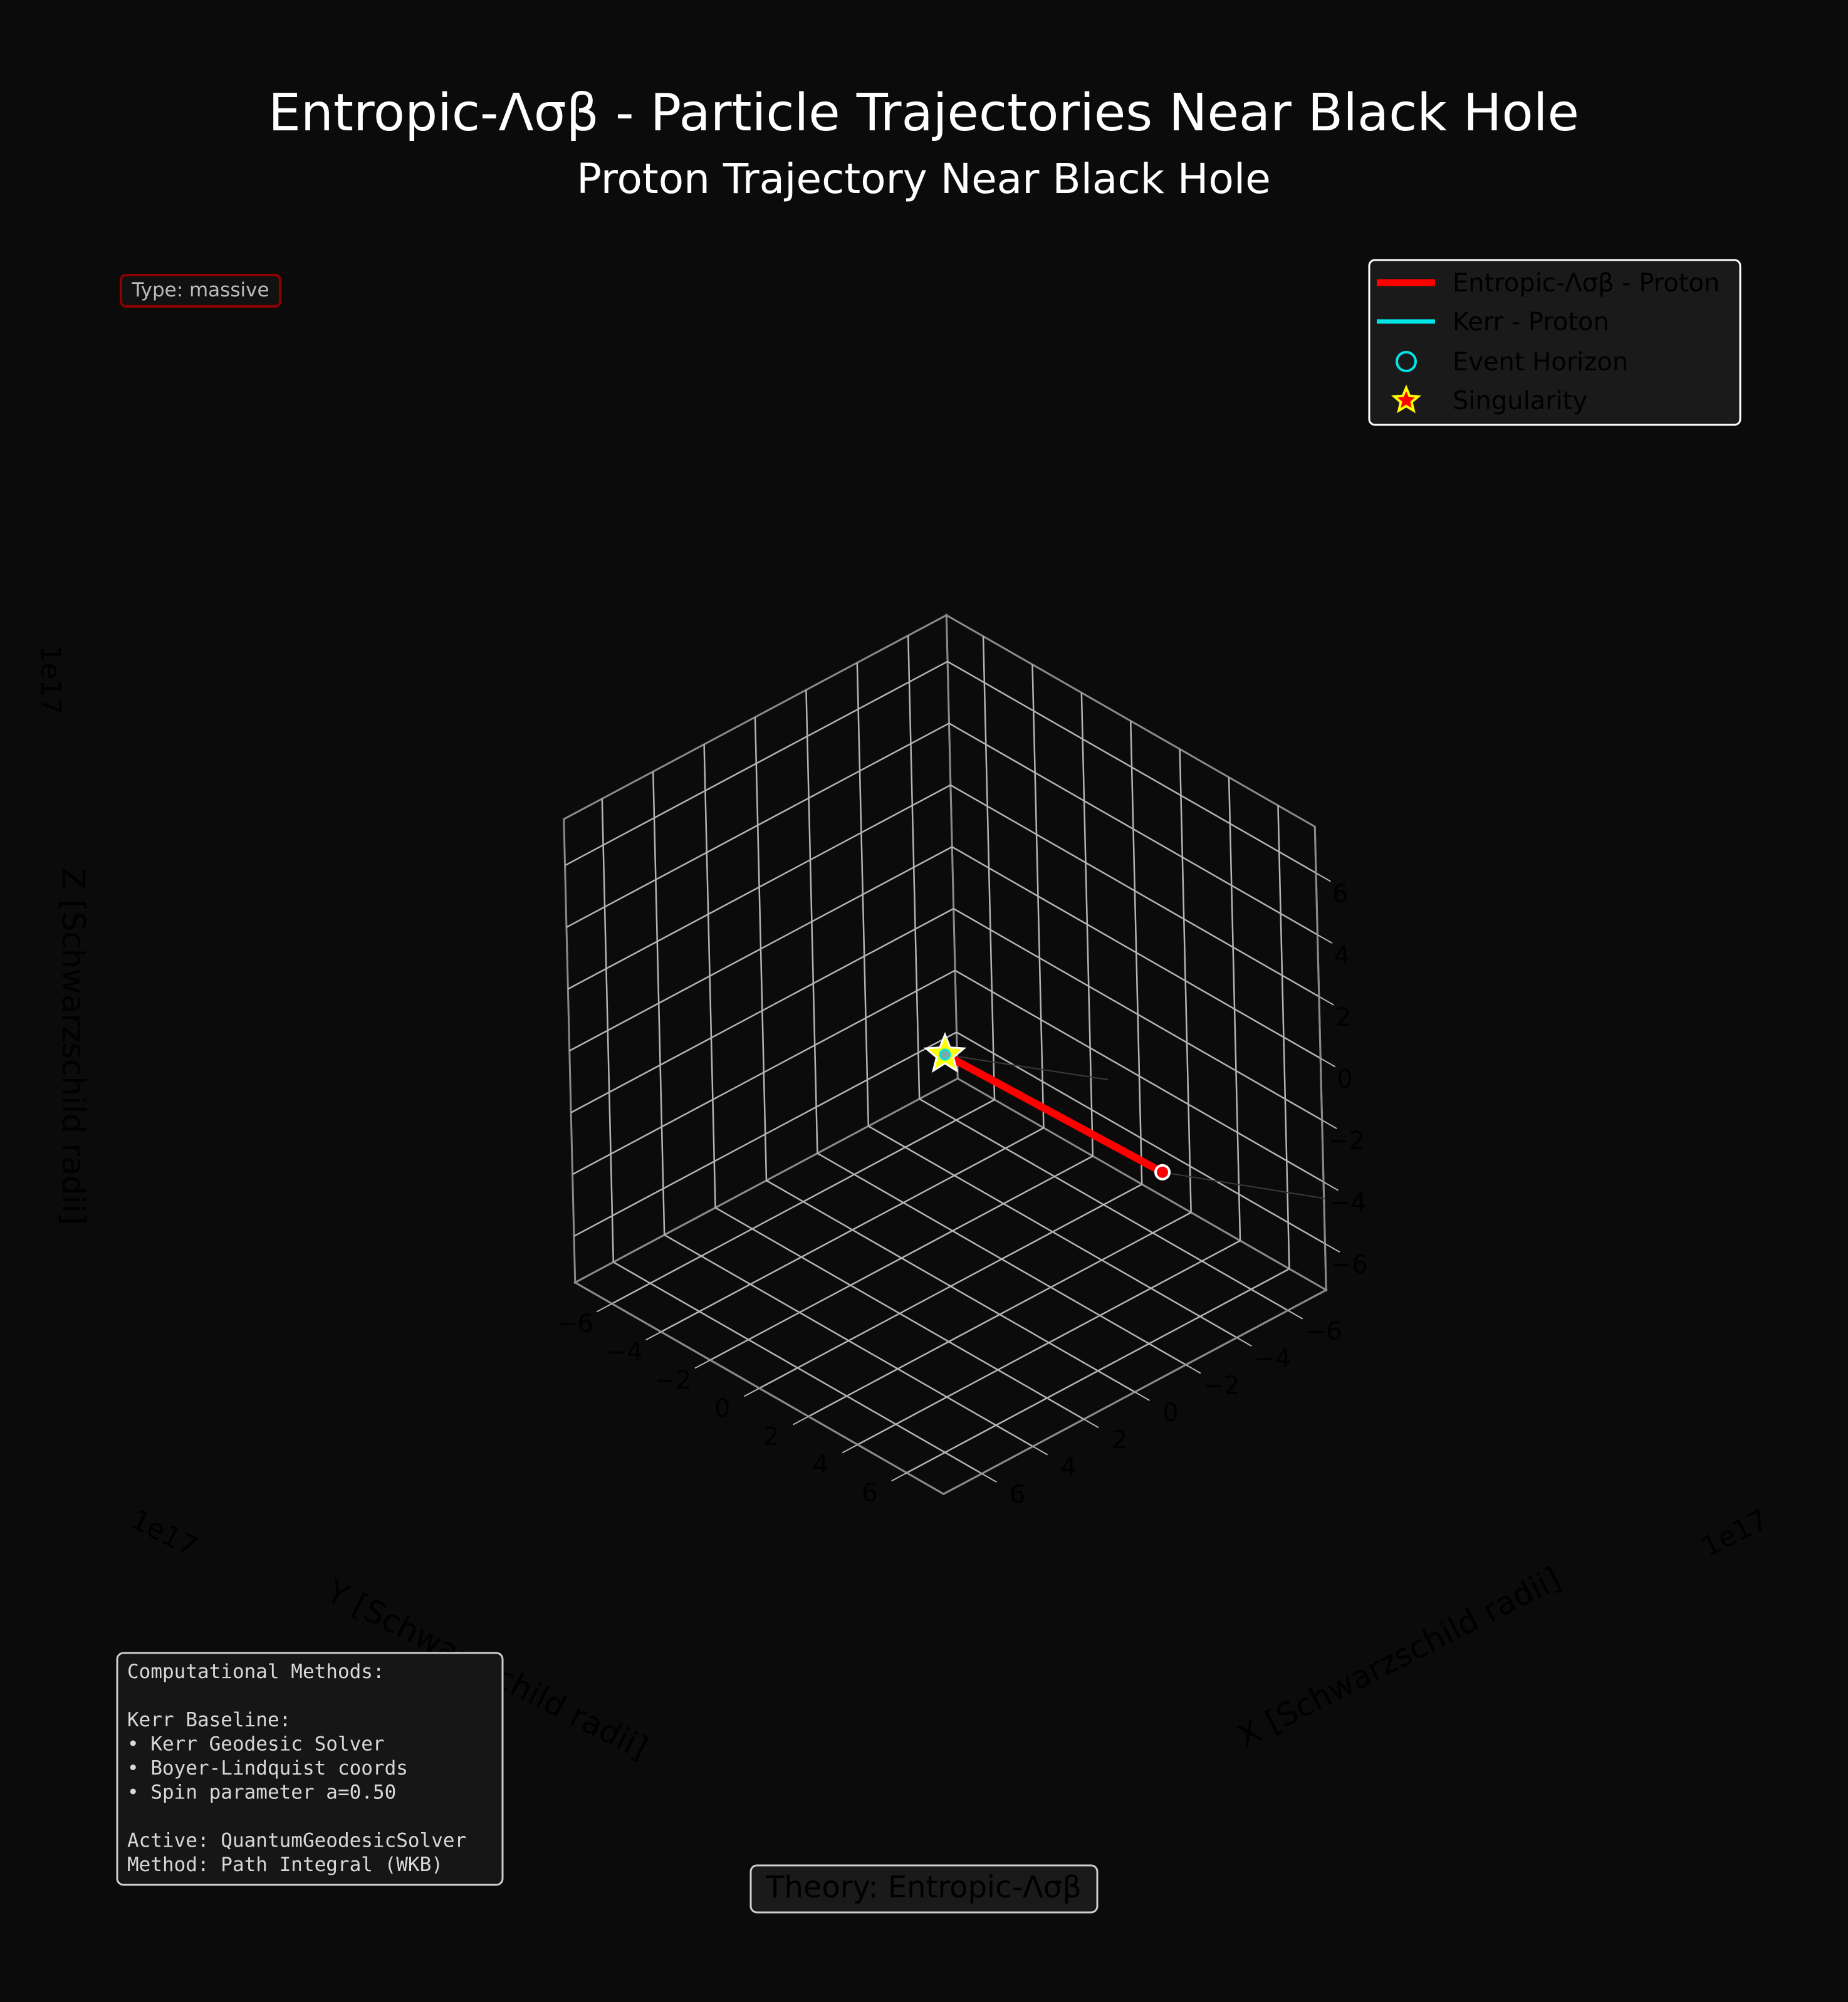 This screenshot has width=1848, height=2002. Describe the element at coordinates (50, 679) in the screenshot. I see `z-offset-text: 1e17` at that location.